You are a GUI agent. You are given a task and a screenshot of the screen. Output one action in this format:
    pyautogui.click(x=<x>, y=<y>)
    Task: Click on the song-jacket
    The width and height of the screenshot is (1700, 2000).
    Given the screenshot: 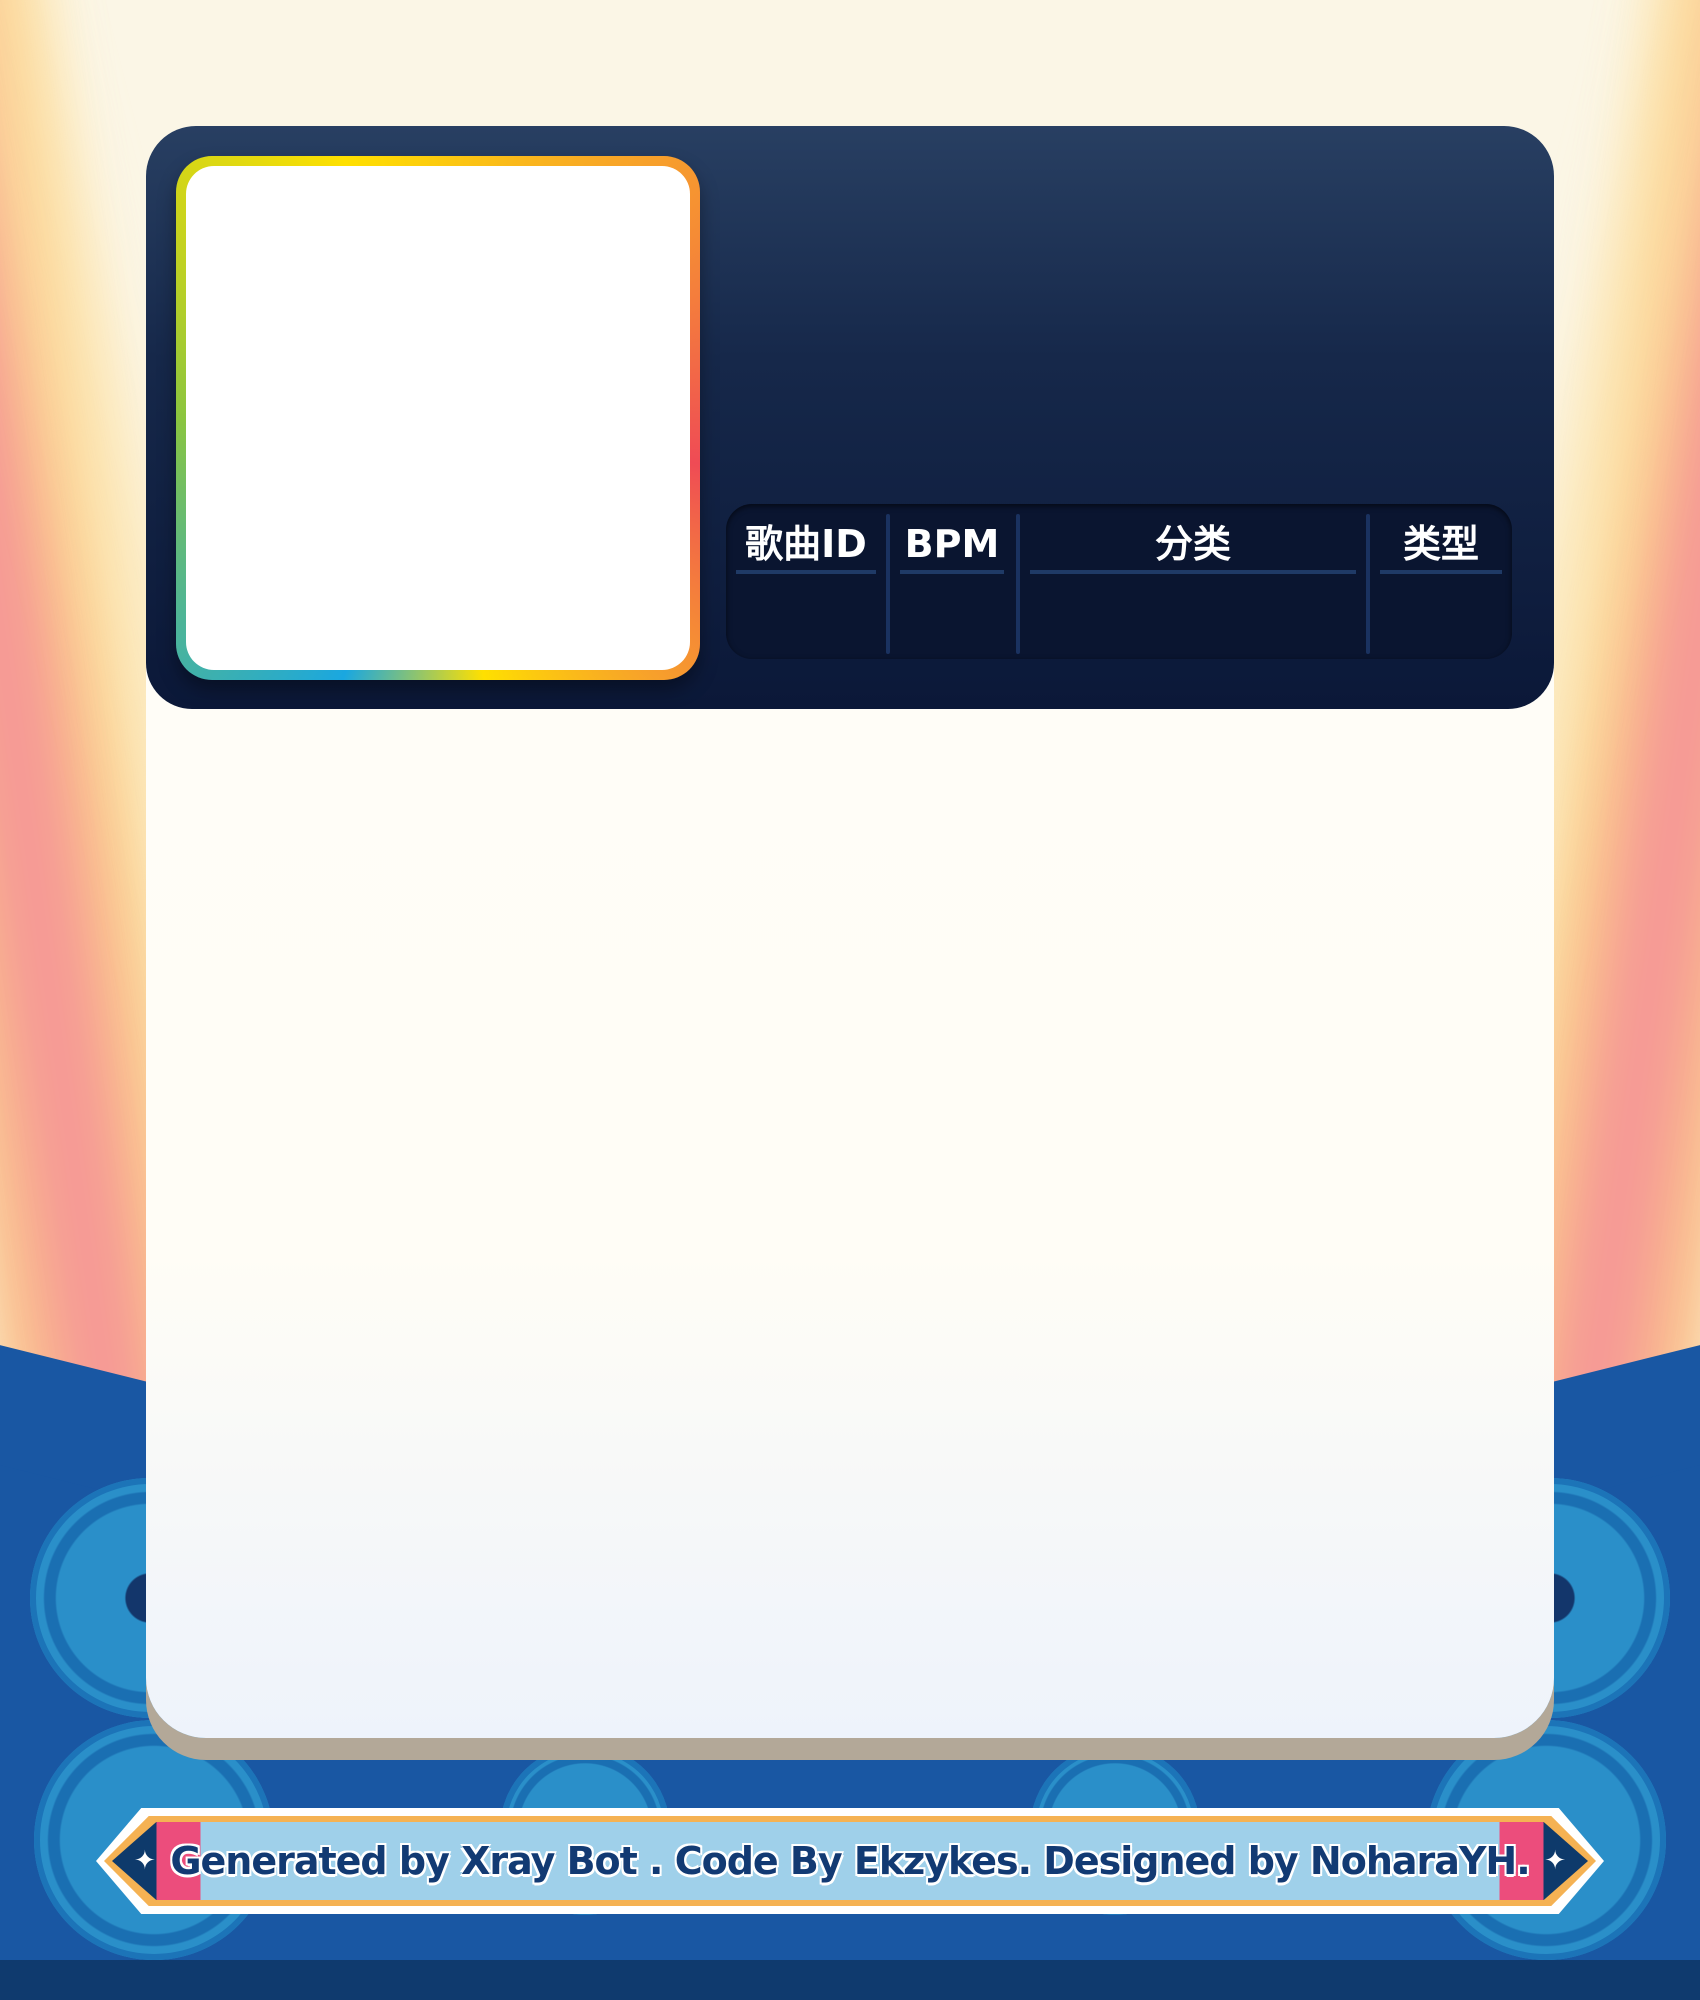 What is the action you would take?
    pyautogui.click(x=438, y=418)
    